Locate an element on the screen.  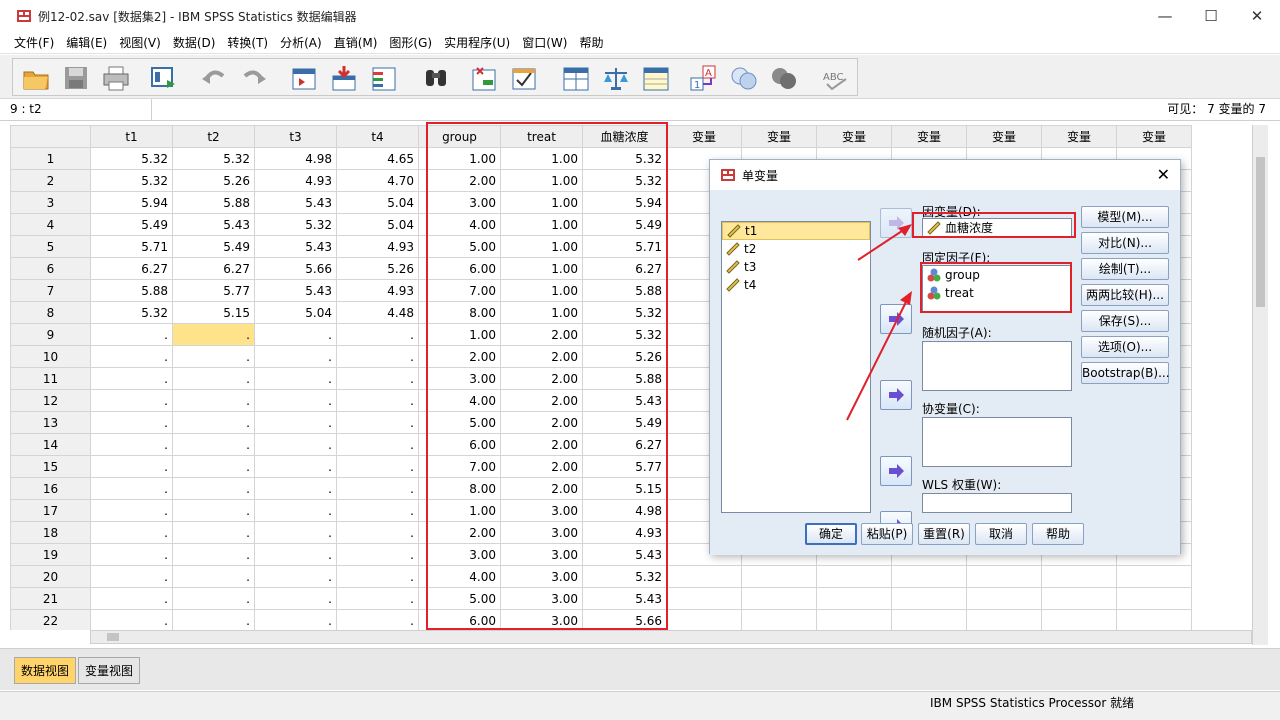
menu-help: 帮助 is located at coordinates (591, 42).